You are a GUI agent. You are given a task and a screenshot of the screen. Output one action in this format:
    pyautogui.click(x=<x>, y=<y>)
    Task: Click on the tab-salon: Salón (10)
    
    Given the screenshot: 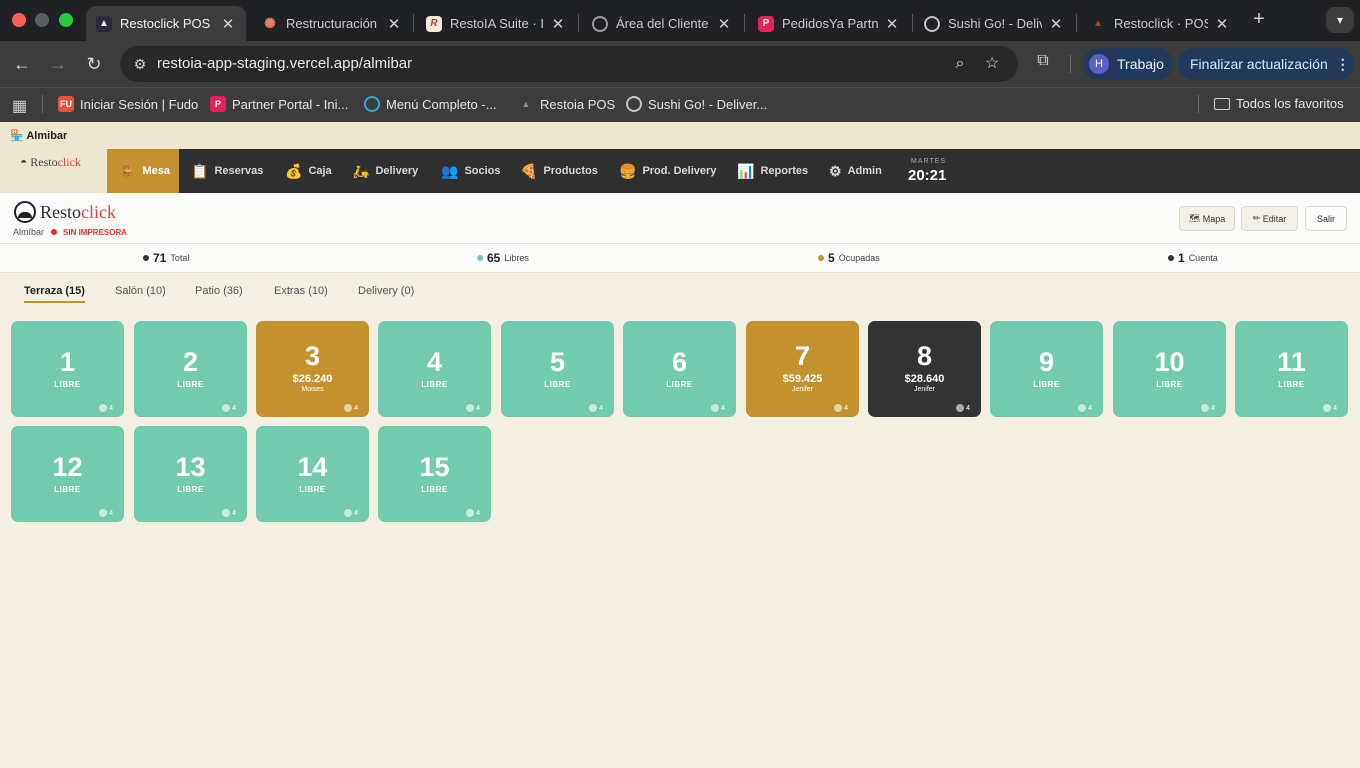 What is the action you would take?
    pyautogui.click(x=140, y=294)
    